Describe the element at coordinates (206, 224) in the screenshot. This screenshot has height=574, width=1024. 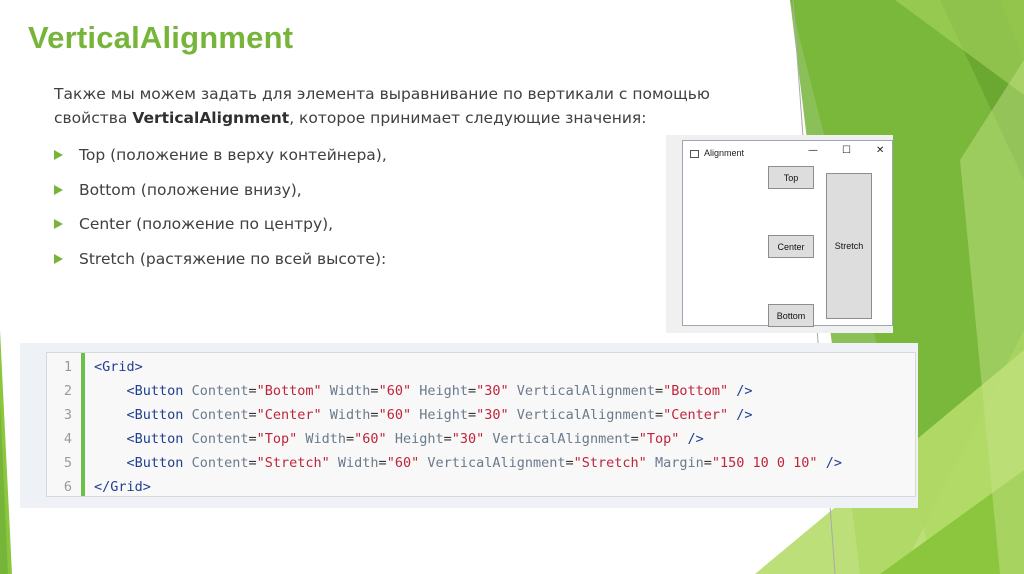
I see `list-item-text: Center (положение по центру),` at that location.